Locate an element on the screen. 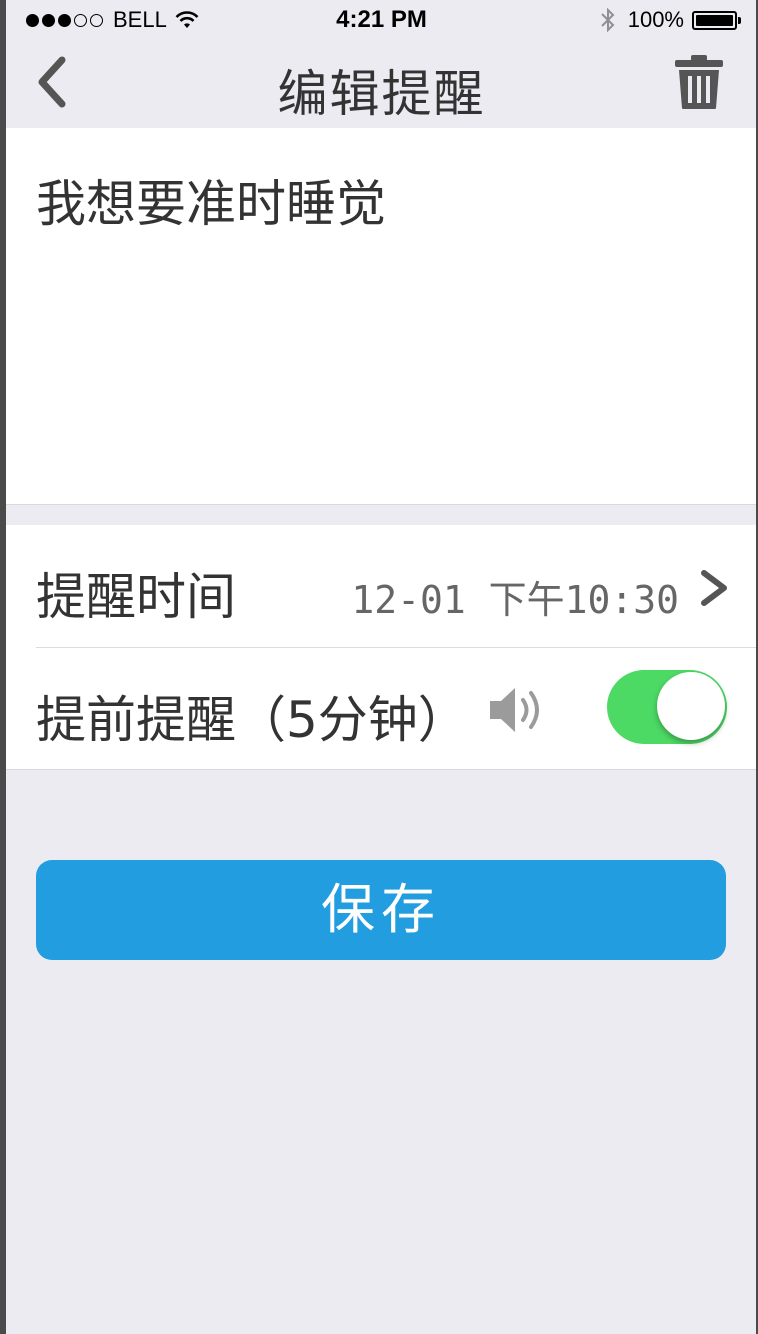 This screenshot has height=1334, width=758. advance-remind-row: 提前提醒（5分钟） is located at coordinates (381, 709).